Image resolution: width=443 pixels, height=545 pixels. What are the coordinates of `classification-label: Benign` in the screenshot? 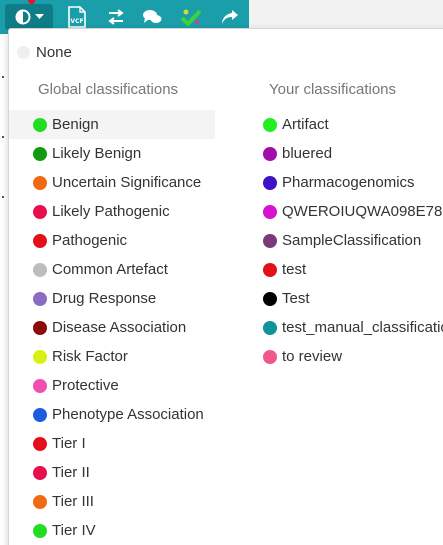 It's located at (75, 124).